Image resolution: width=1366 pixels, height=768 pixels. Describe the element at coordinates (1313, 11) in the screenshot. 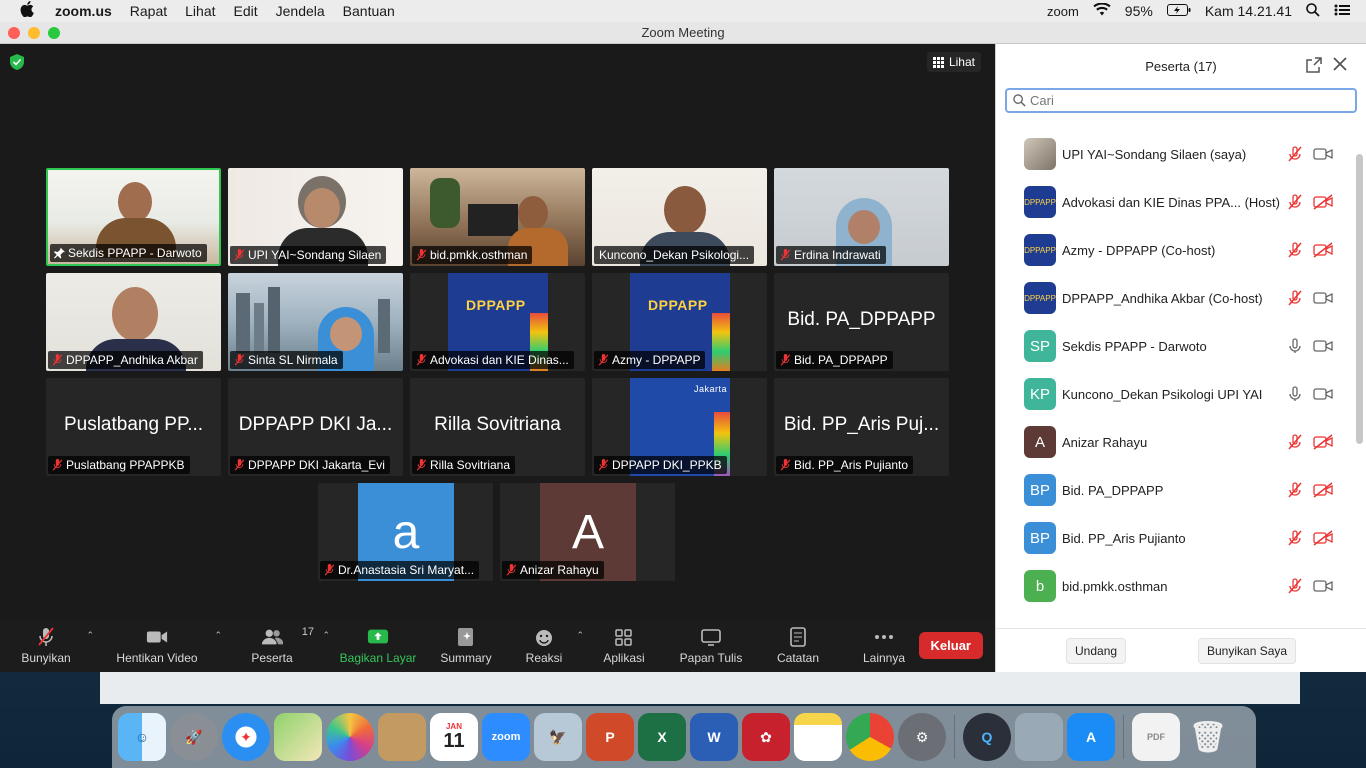

I see `spotlight-icon` at that location.